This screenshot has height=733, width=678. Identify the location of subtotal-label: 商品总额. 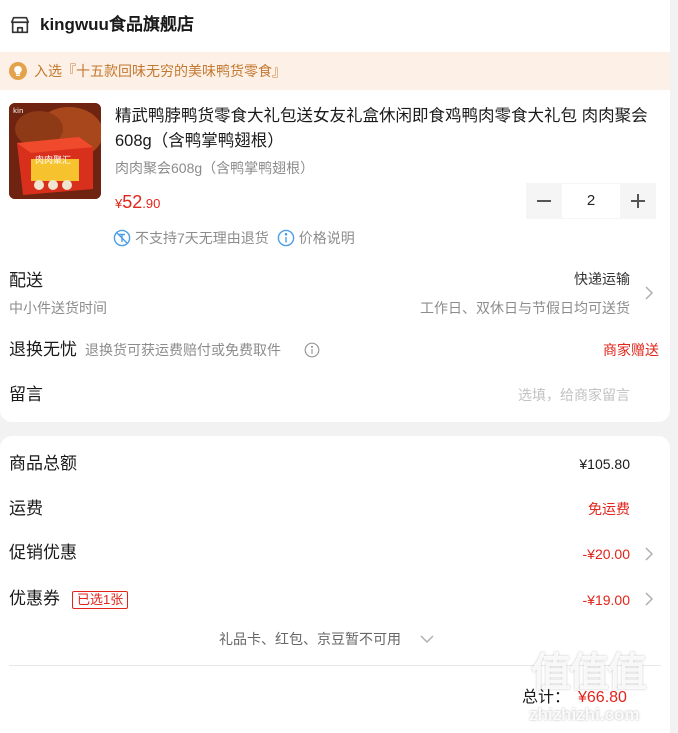
(43, 463).